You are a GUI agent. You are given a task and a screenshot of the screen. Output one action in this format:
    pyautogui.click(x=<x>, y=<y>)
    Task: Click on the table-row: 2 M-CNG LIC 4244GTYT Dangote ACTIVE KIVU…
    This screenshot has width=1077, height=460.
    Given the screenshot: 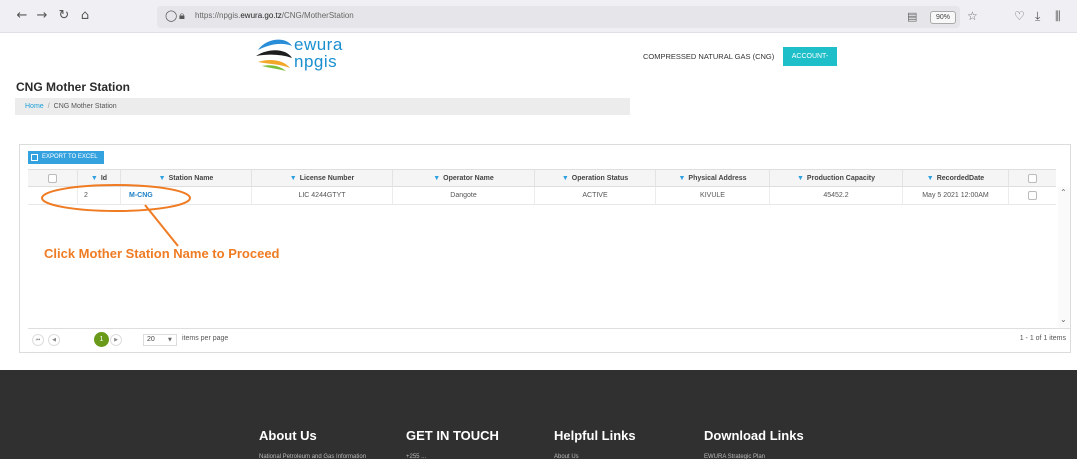 What is the action you would take?
    pyautogui.click(x=542, y=196)
    